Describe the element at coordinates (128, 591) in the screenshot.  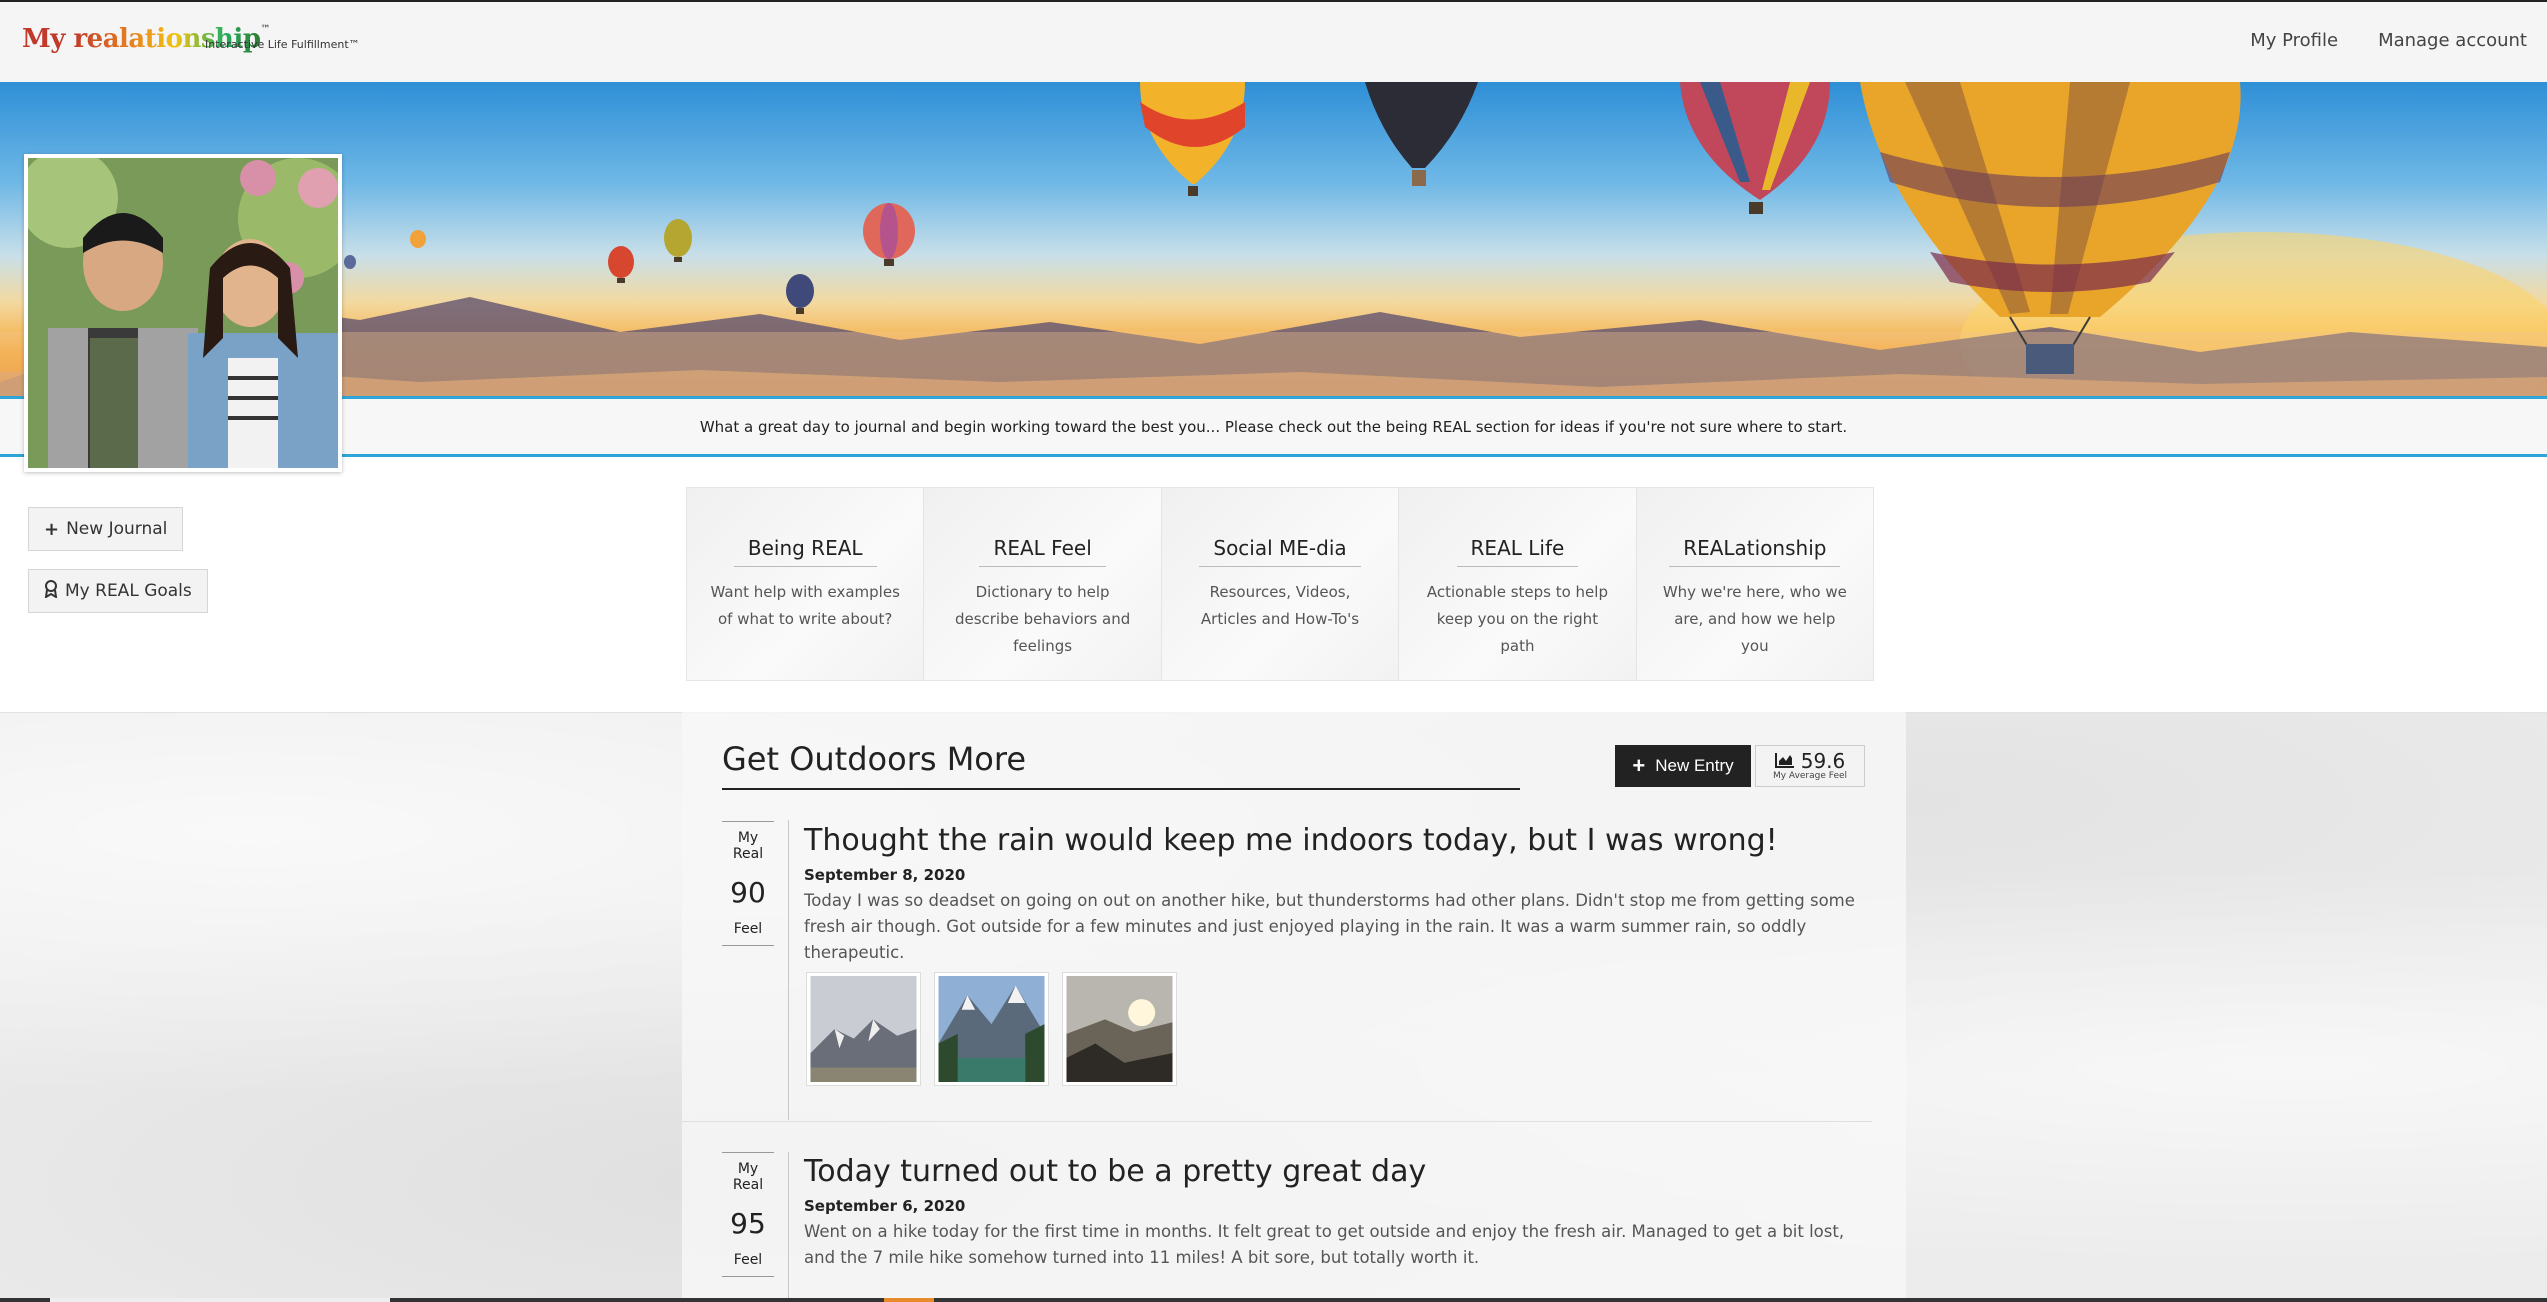
I see `my-real-goals-label: My REAL Goals` at that location.